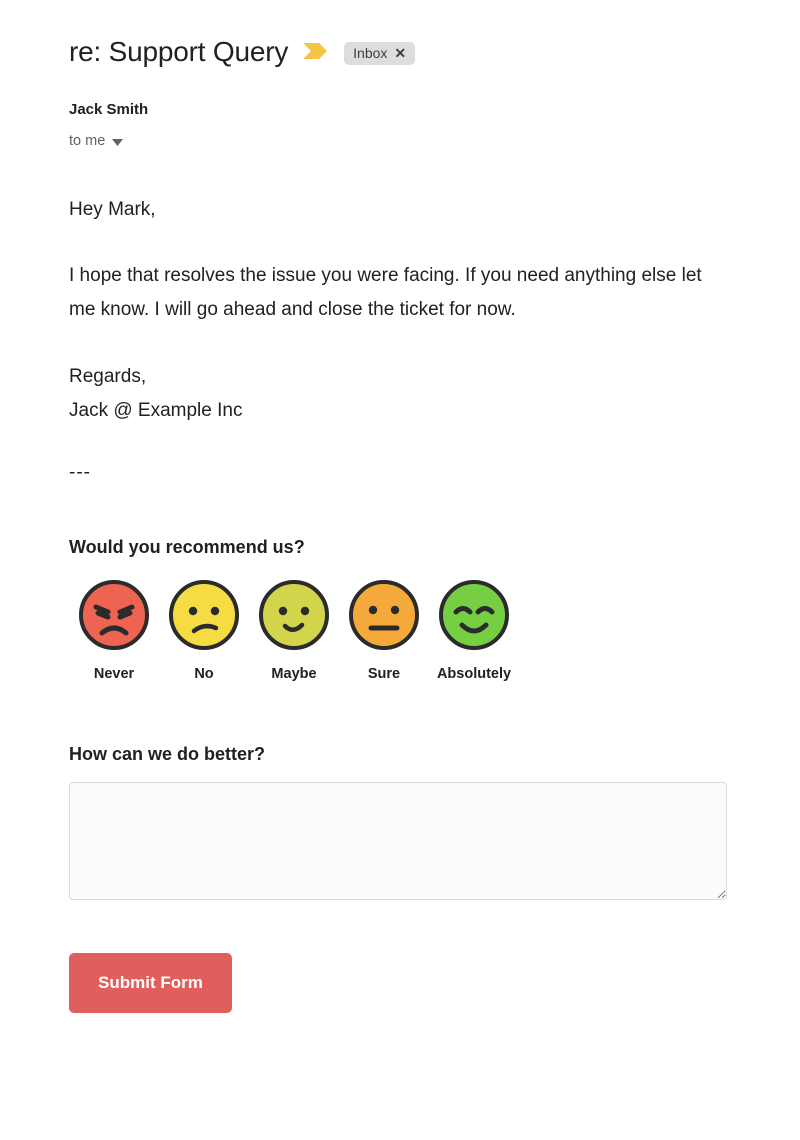 The width and height of the screenshot is (800, 1140). I want to click on feedback-section: How can we do better?, so click(400, 822).